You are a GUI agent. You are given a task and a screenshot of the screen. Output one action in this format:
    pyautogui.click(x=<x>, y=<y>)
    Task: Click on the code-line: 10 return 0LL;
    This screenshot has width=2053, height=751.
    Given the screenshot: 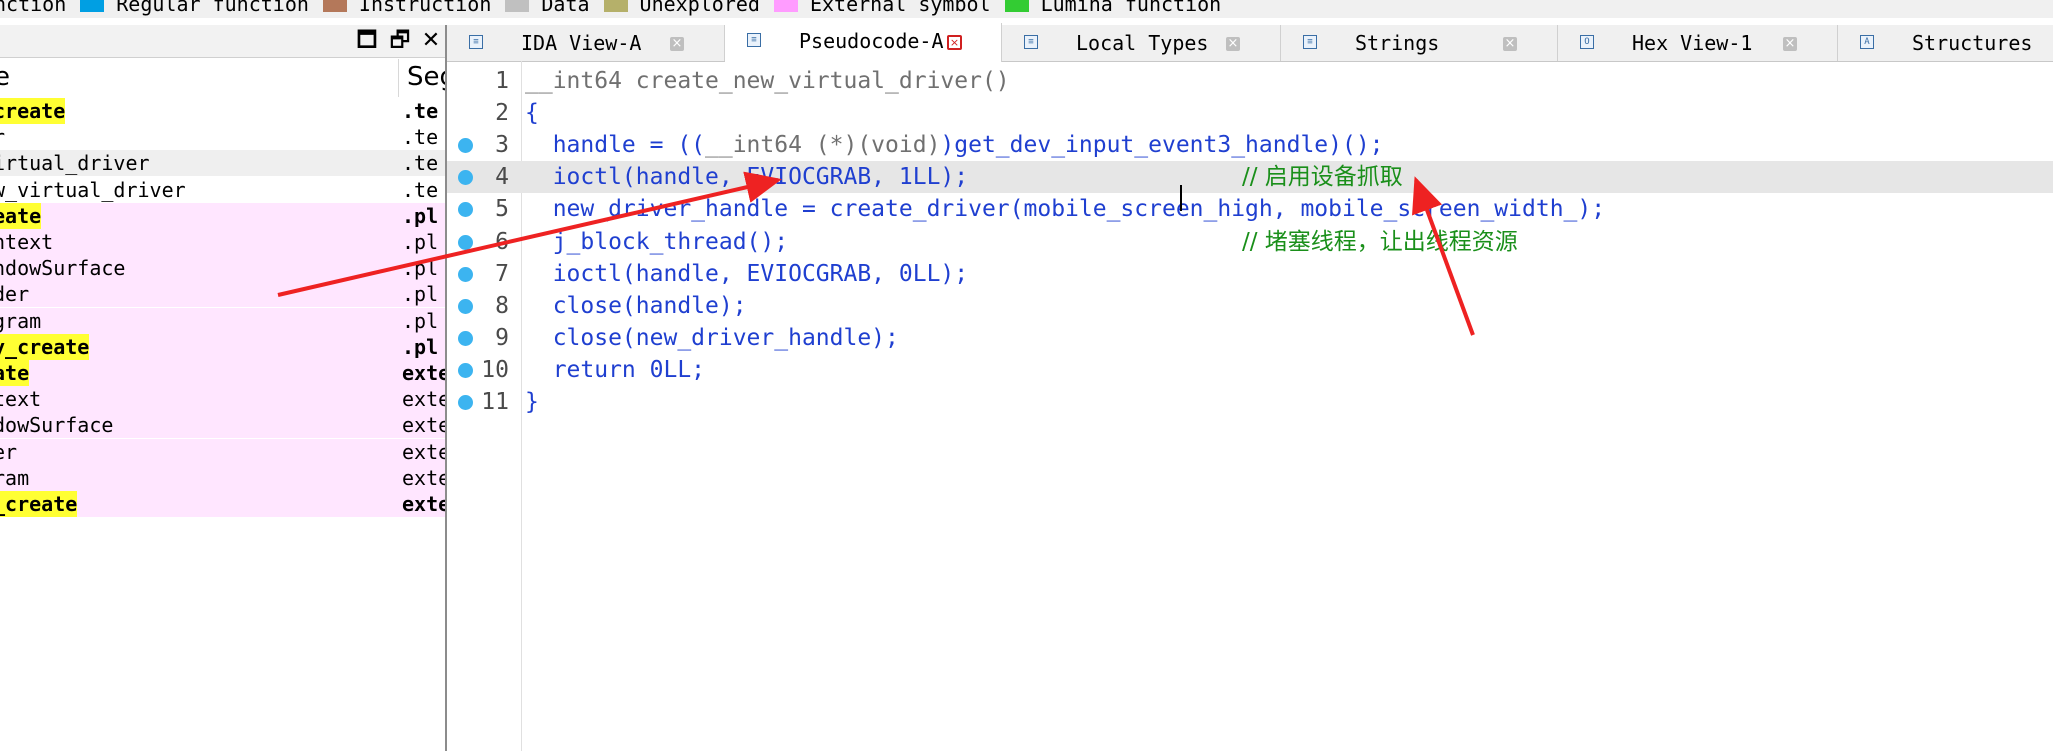 What is the action you would take?
    pyautogui.click(x=1250, y=370)
    